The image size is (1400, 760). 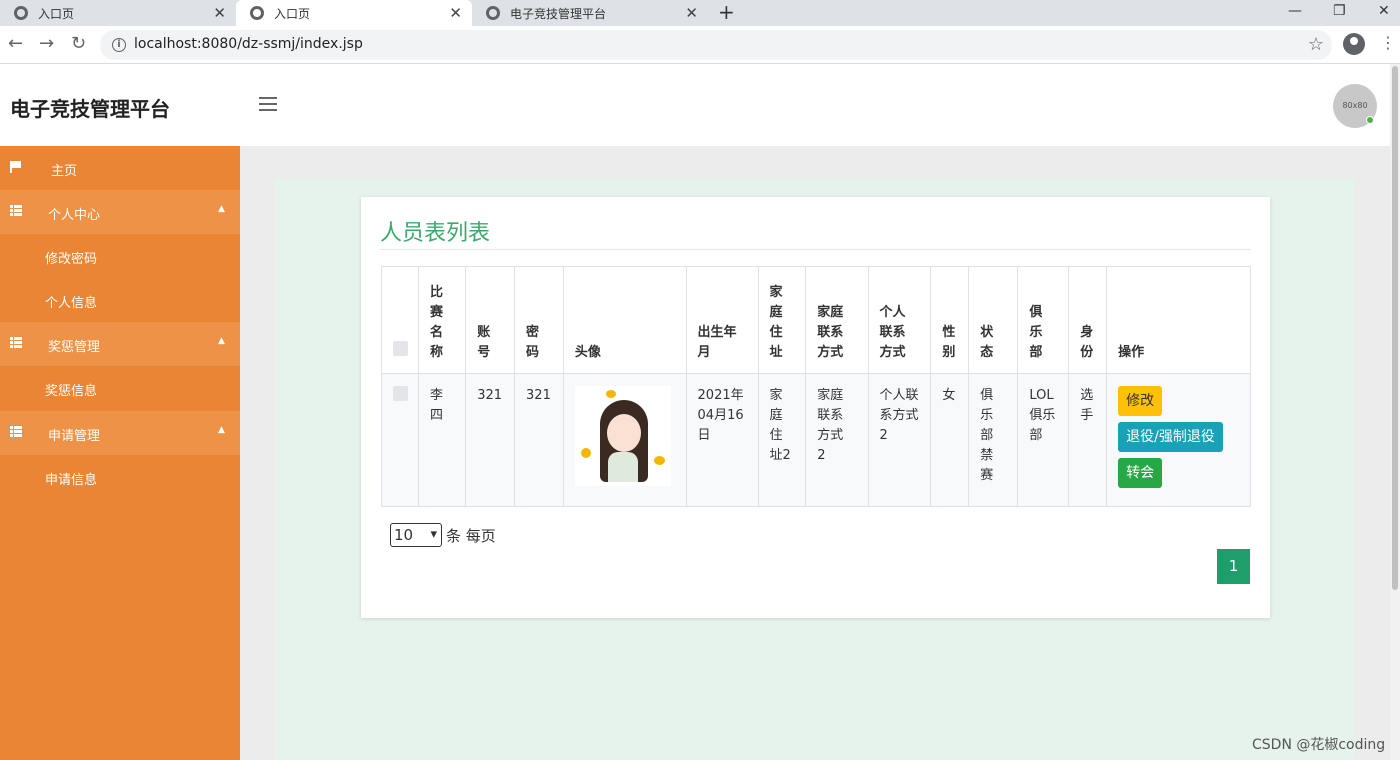 What do you see at coordinates (119, 45) in the screenshot?
I see `info-icon: i` at bounding box center [119, 45].